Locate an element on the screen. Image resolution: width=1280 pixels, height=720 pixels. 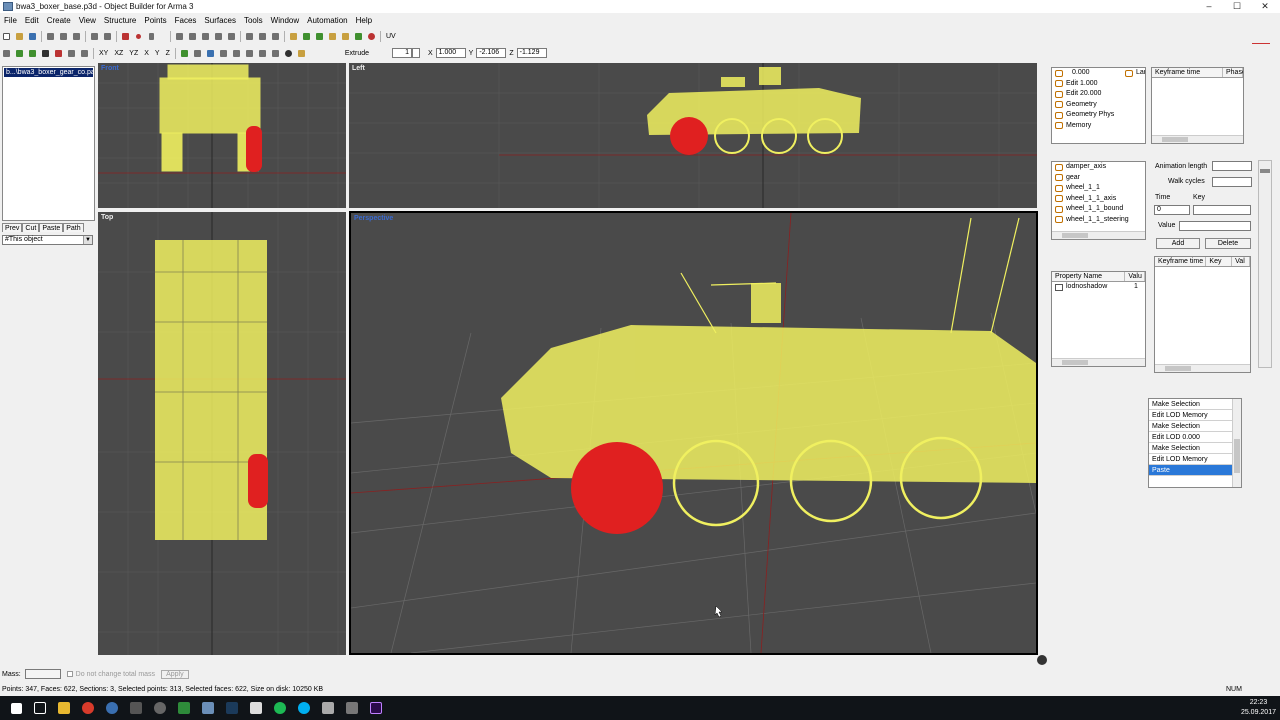
key-field is located at coordinates (1222, 210).